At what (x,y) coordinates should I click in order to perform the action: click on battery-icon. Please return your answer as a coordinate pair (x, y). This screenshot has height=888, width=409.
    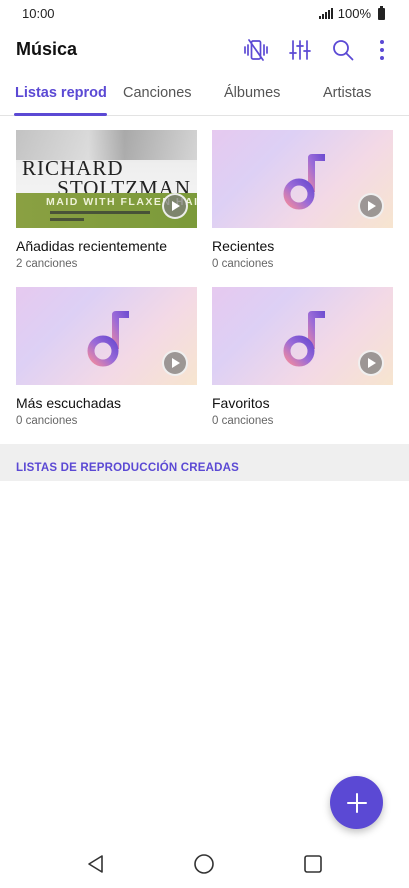
    Looking at the image, I should click on (381, 12).